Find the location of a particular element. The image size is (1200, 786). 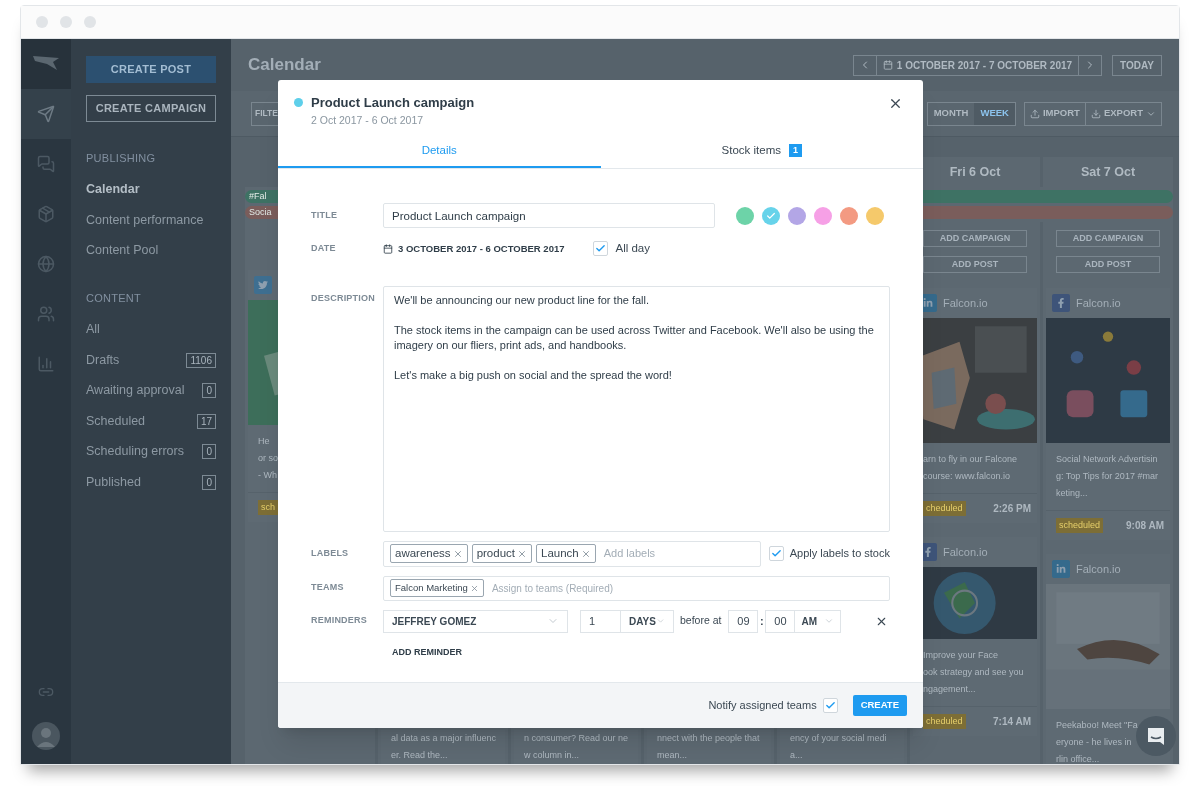

placeholder: Assign to teams (Required) is located at coordinates (552, 588).